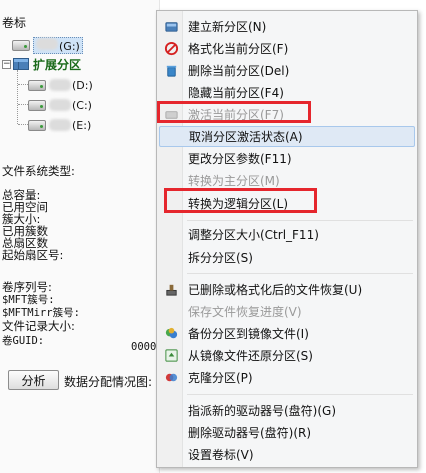 Image resolution: width=426 pixels, height=473 pixels. Describe the element at coordinates (234, 181) in the screenshot. I see `menu-item-label: 转换为主分区(M)` at that location.